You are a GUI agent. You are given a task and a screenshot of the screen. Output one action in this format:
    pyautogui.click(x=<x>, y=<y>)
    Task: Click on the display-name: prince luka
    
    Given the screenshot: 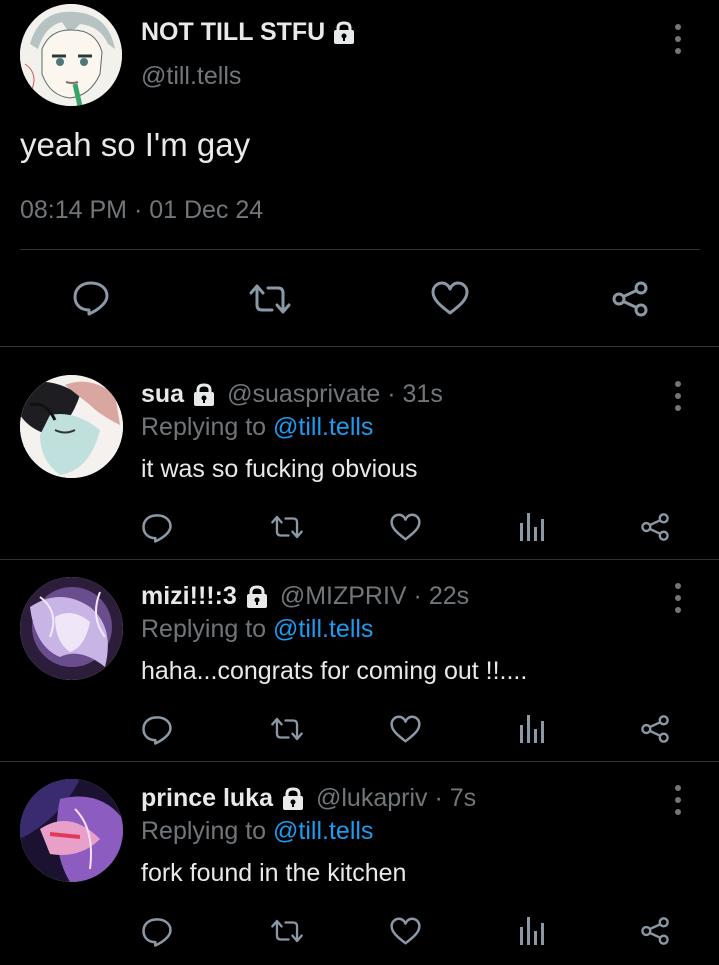 What is the action you would take?
    pyautogui.click(x=207, y=798)
    